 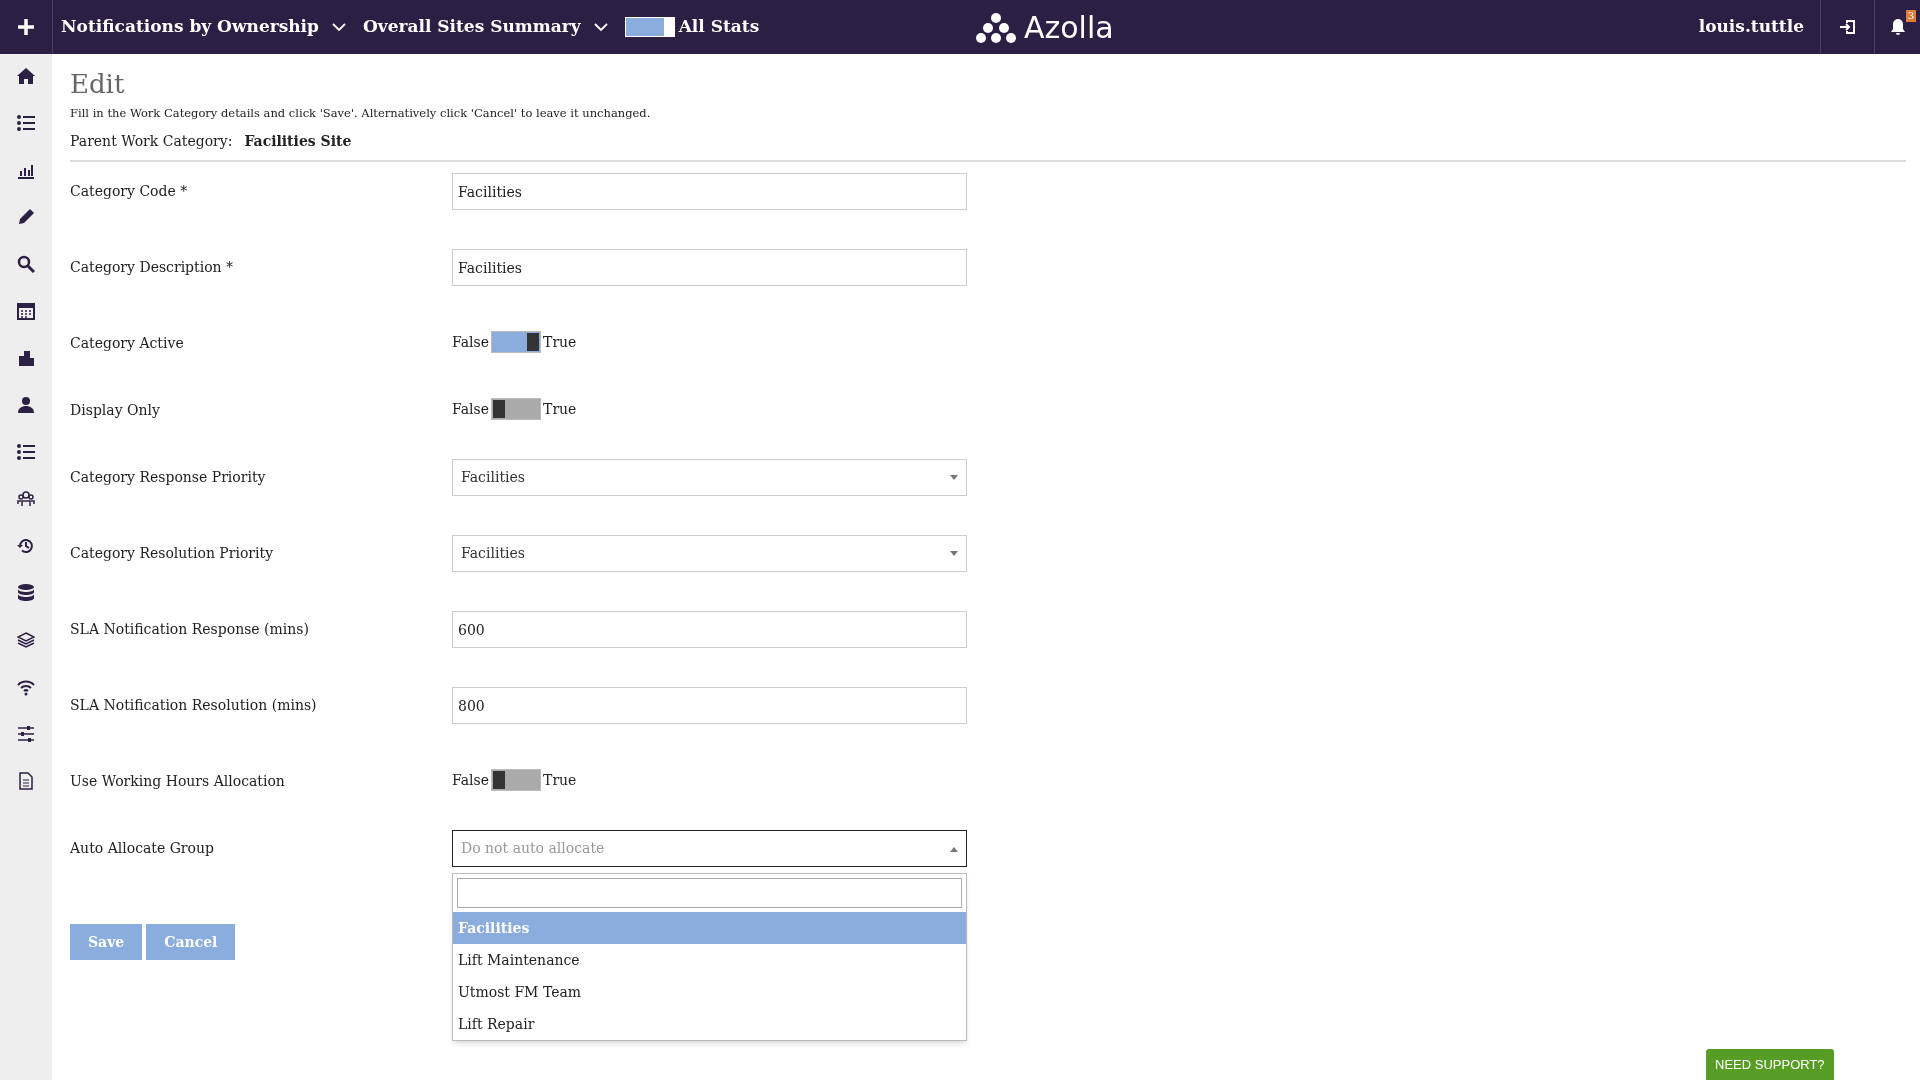 What do you see at coordinates (298, 141) in the screenshot?
I see `field-value: Facilities Site` at bounding box center [298, 141].